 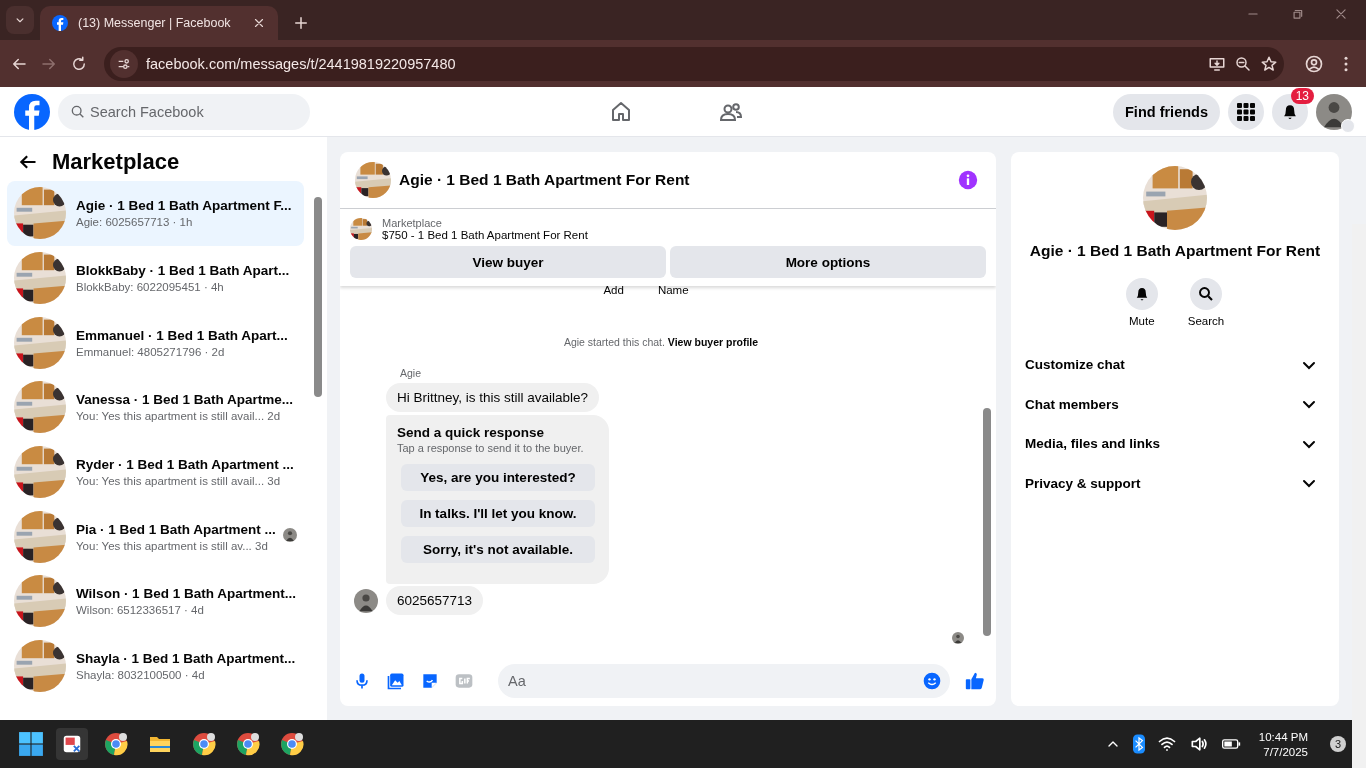 What do you see at coordinates (1243, 63) in the screenshot?
I see `zoom-out-icon` at bounding box center [1243, 63].